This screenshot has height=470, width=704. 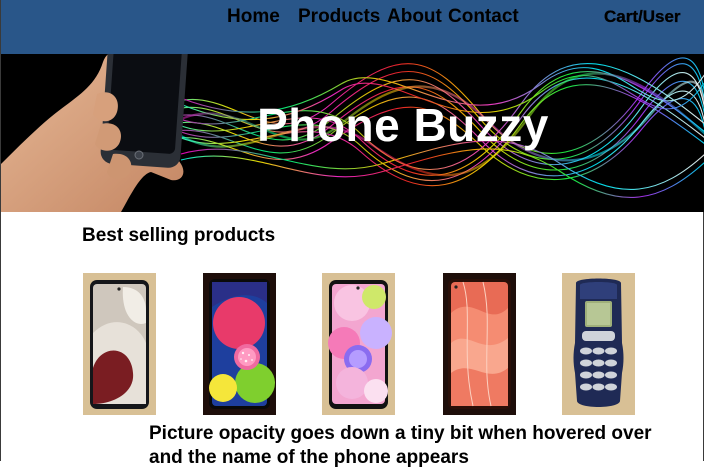 What do you see at coordinates (642, 17) in the screenshot?
I see `nav-cart-user-link: Cart/User` at bounding box center [642, 17].